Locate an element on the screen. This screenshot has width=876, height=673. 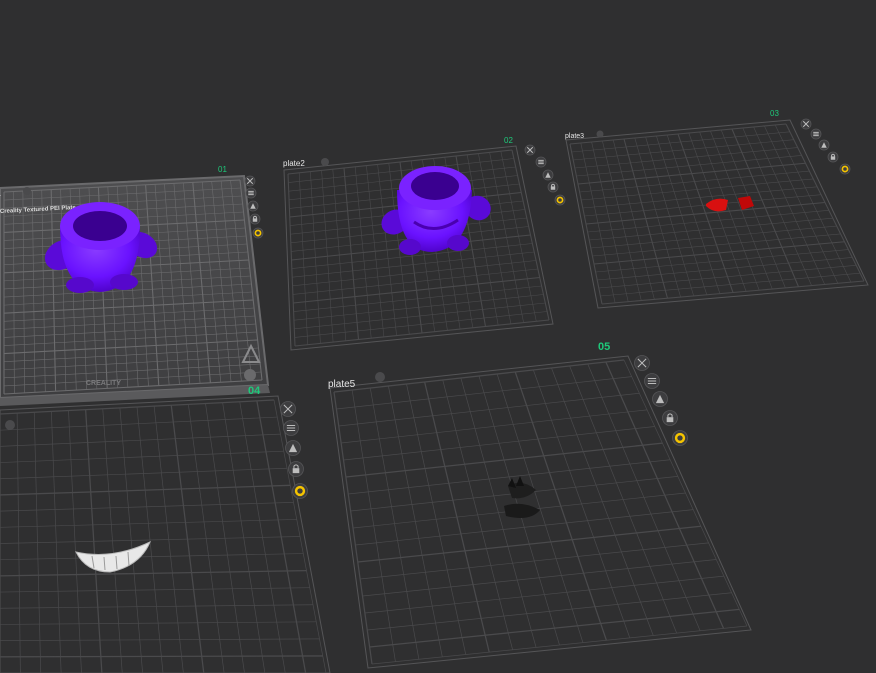
plate-3-number: 03 is located at coordinates (774, 113).